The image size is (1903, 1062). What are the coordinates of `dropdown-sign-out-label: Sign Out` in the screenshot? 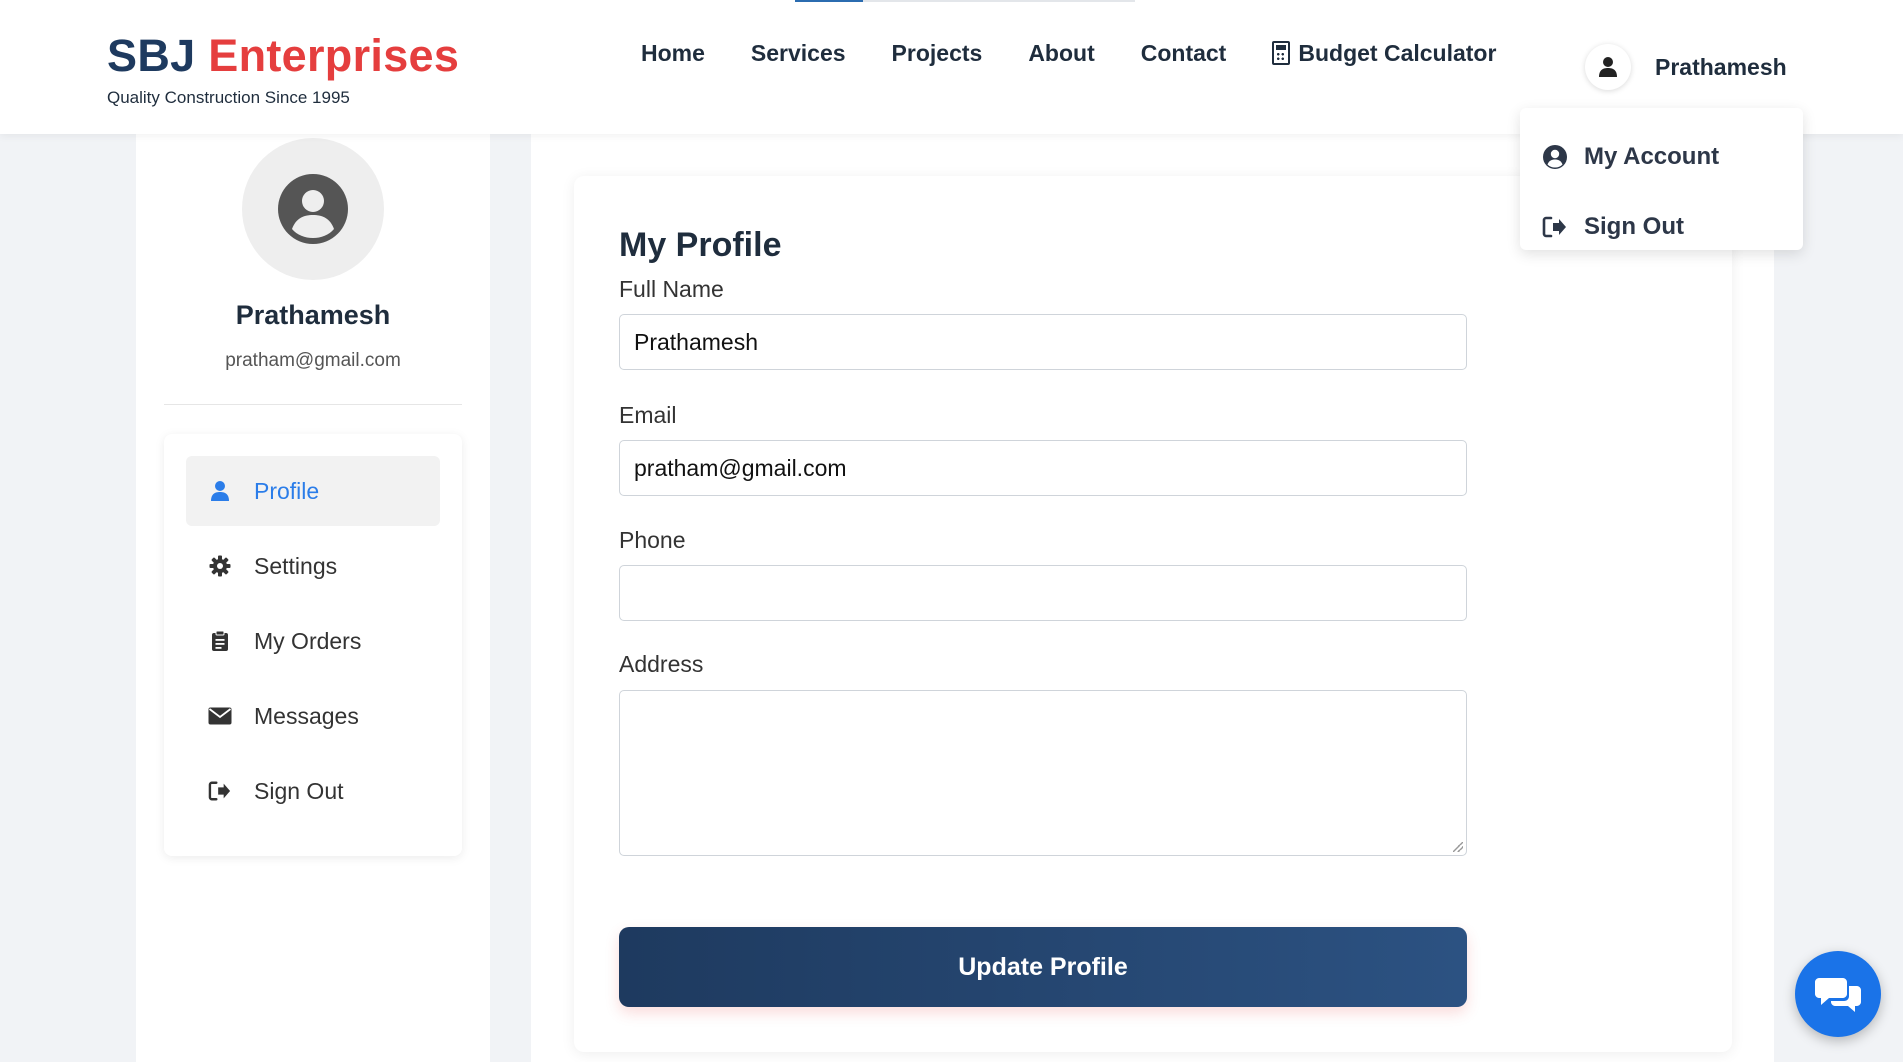 It's located at (1634, 226).